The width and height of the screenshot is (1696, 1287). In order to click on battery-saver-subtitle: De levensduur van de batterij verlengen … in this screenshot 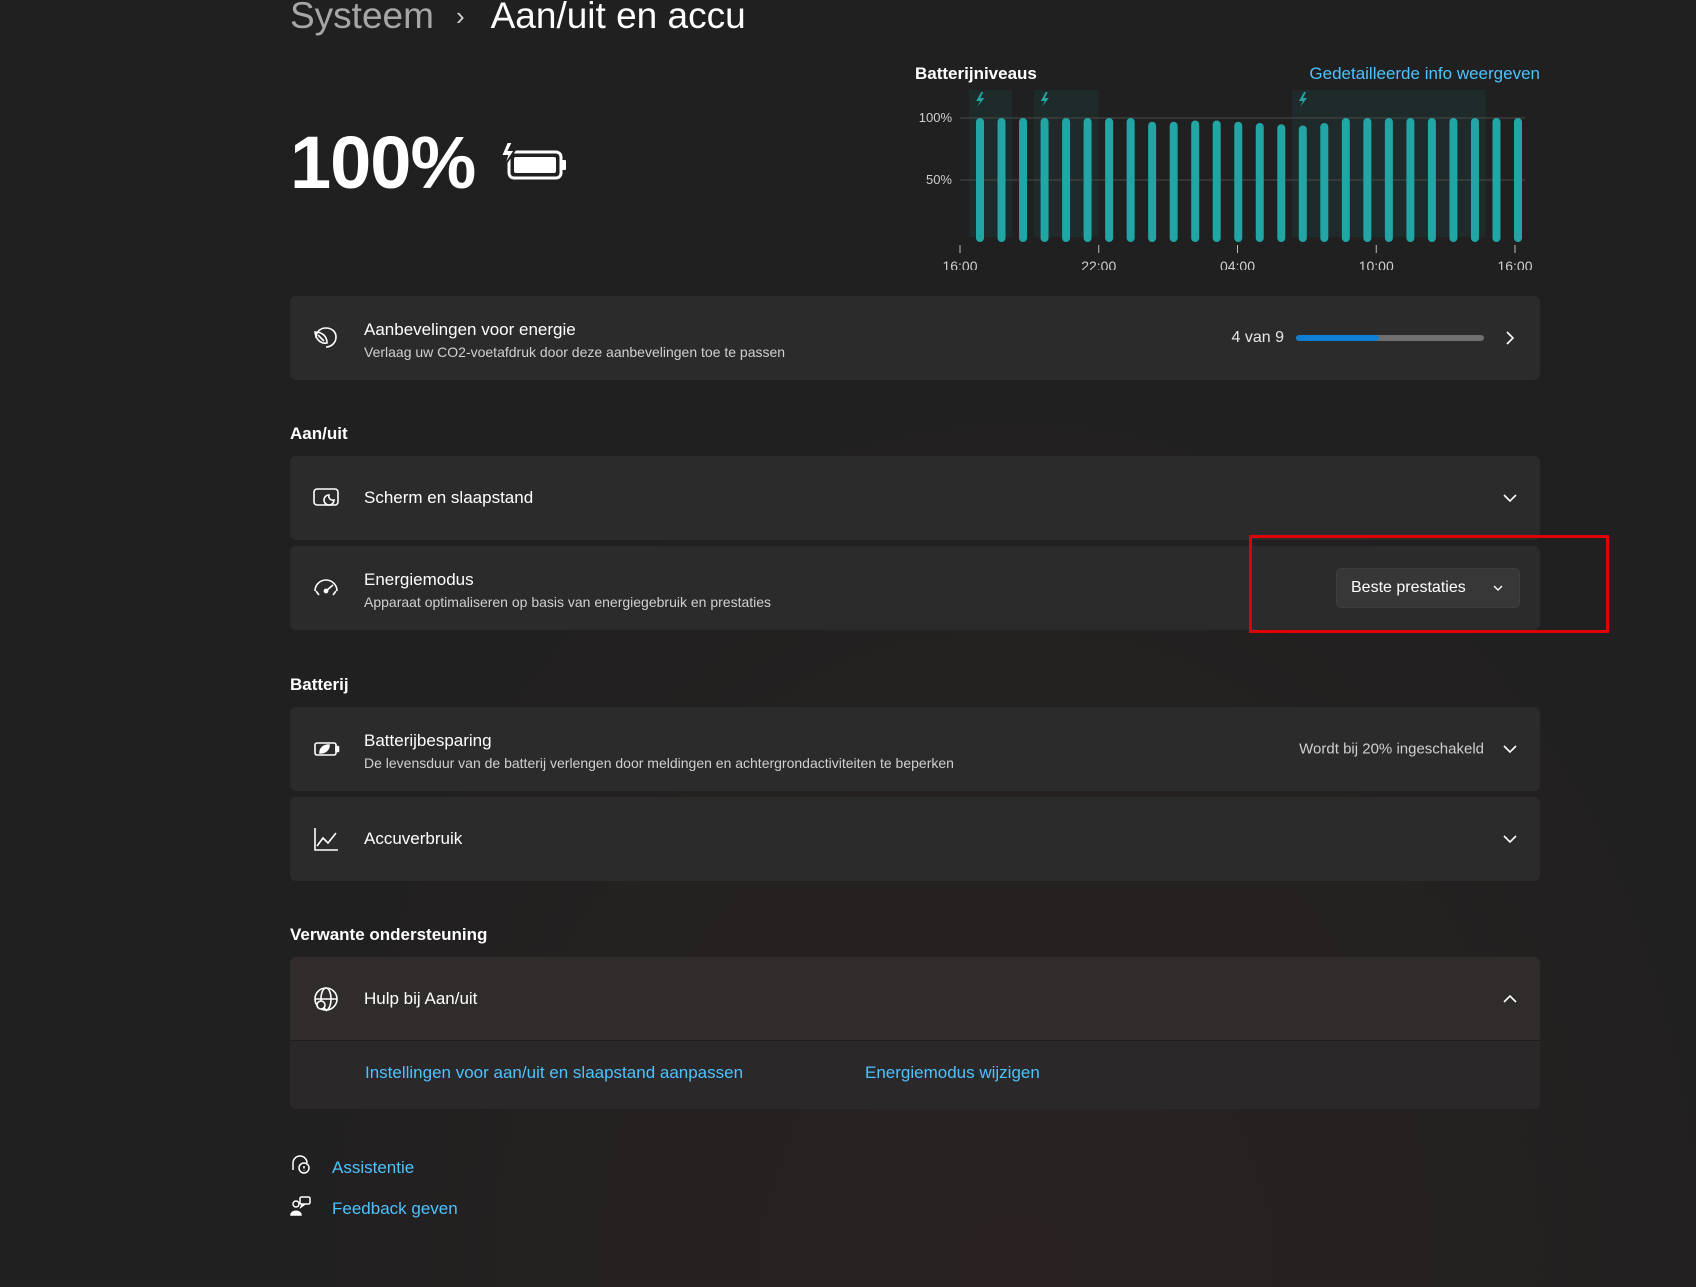, I will do `click(659, 763)`.